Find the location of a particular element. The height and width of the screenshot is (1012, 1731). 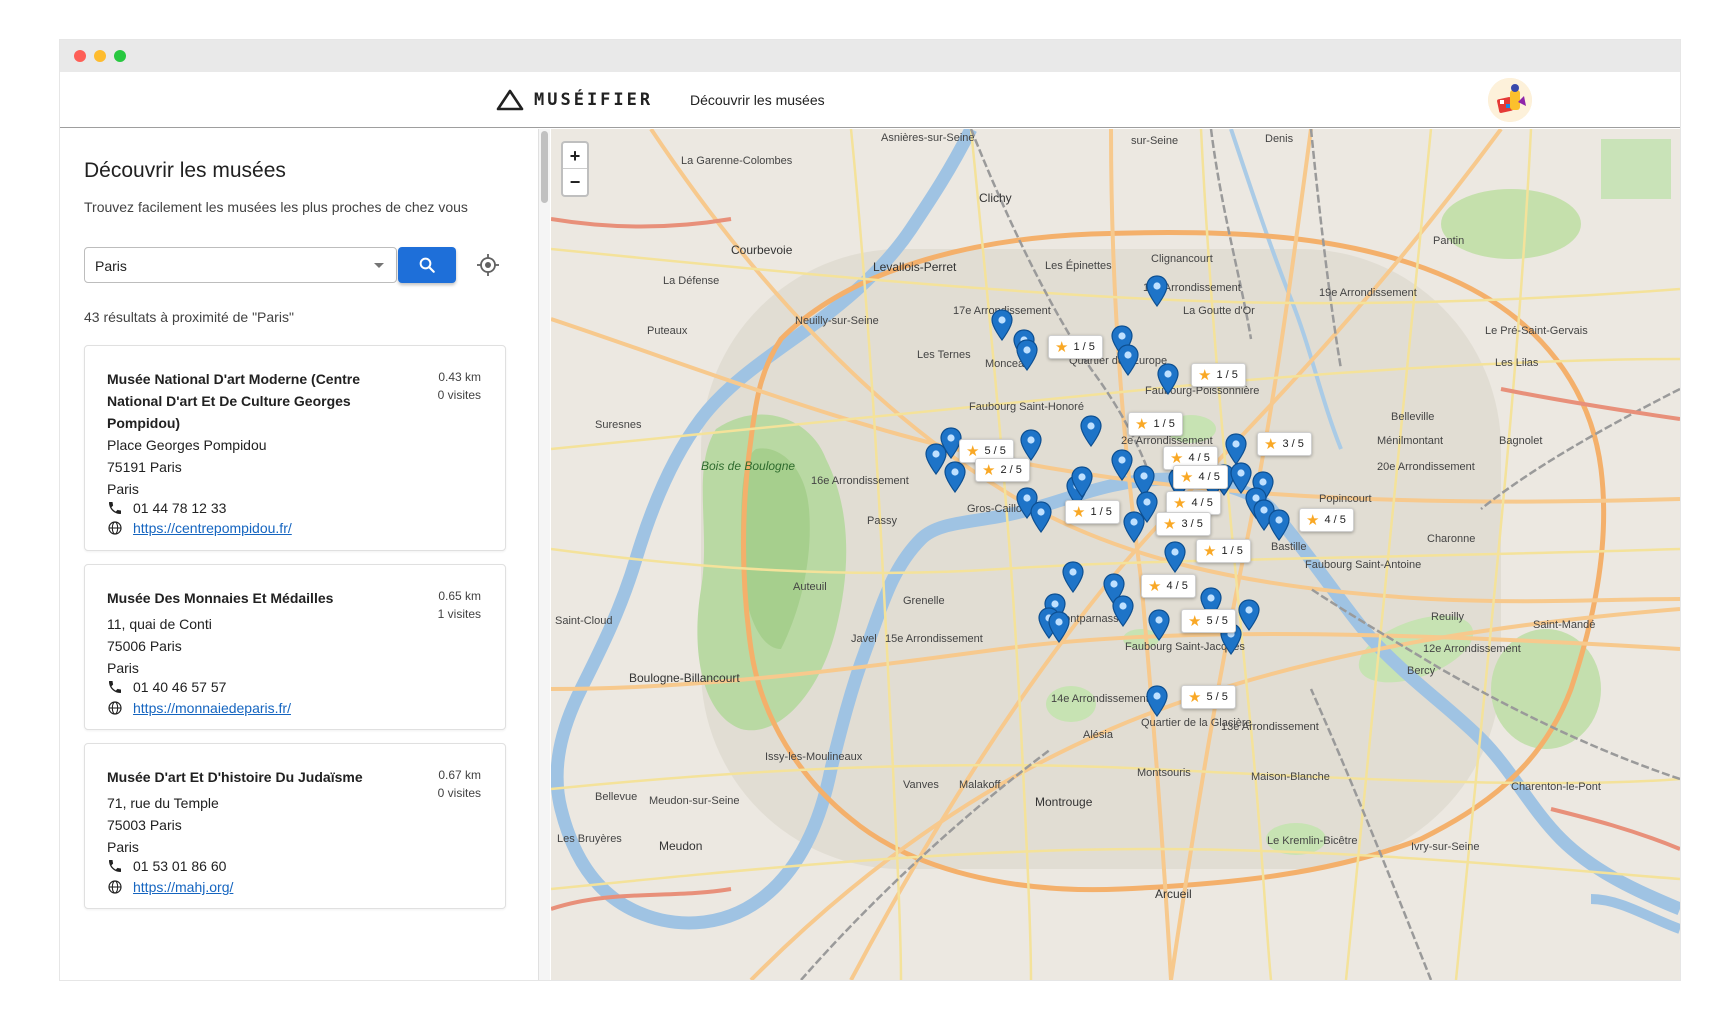

search-button is located at coordinates (427, 265).